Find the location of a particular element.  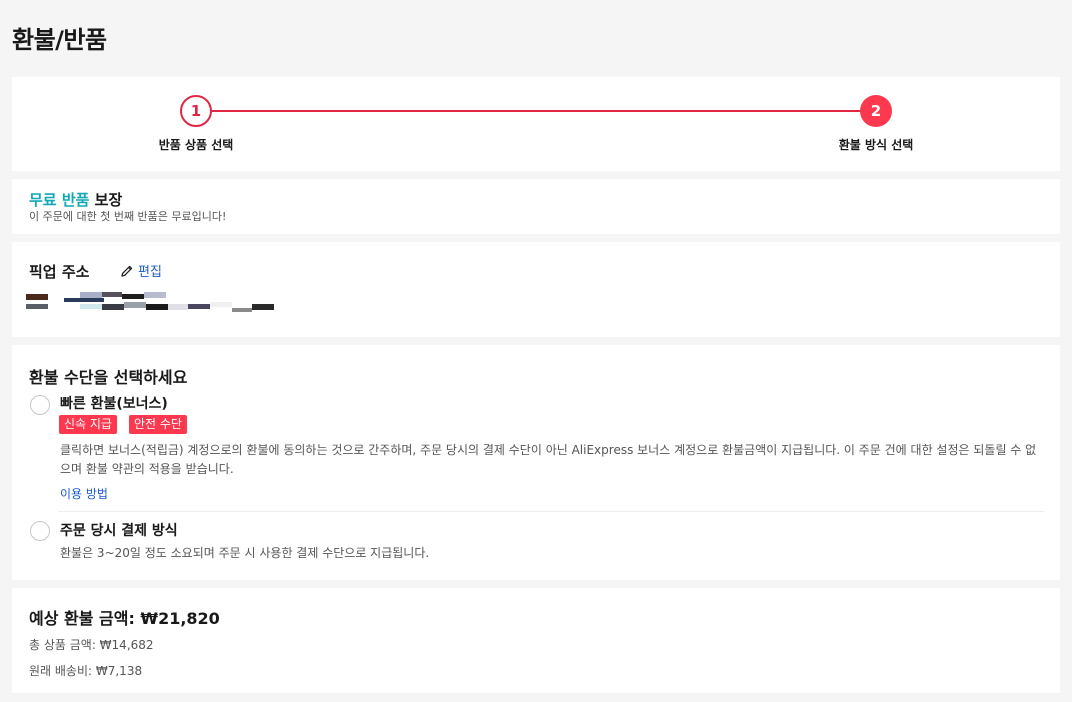

edit-address-button: 편집 is located at coordinates (141, 270).